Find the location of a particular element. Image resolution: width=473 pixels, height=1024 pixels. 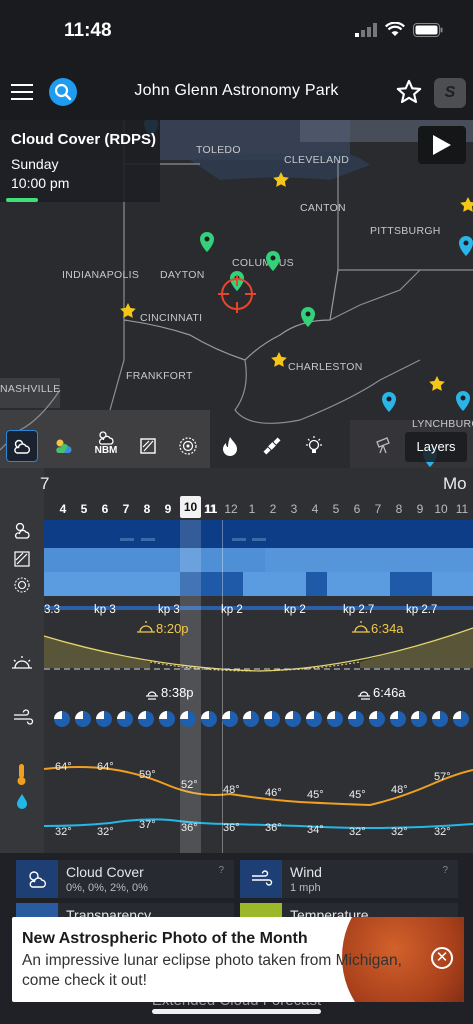

layer-title: Cloud Cover (RDPS) is located at coordinates (84, 139).